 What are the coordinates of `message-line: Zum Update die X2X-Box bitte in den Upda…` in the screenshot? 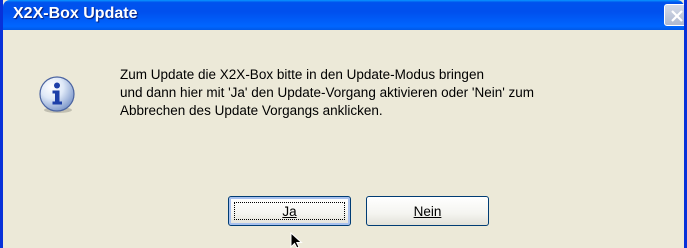 It's located at (302, 74).